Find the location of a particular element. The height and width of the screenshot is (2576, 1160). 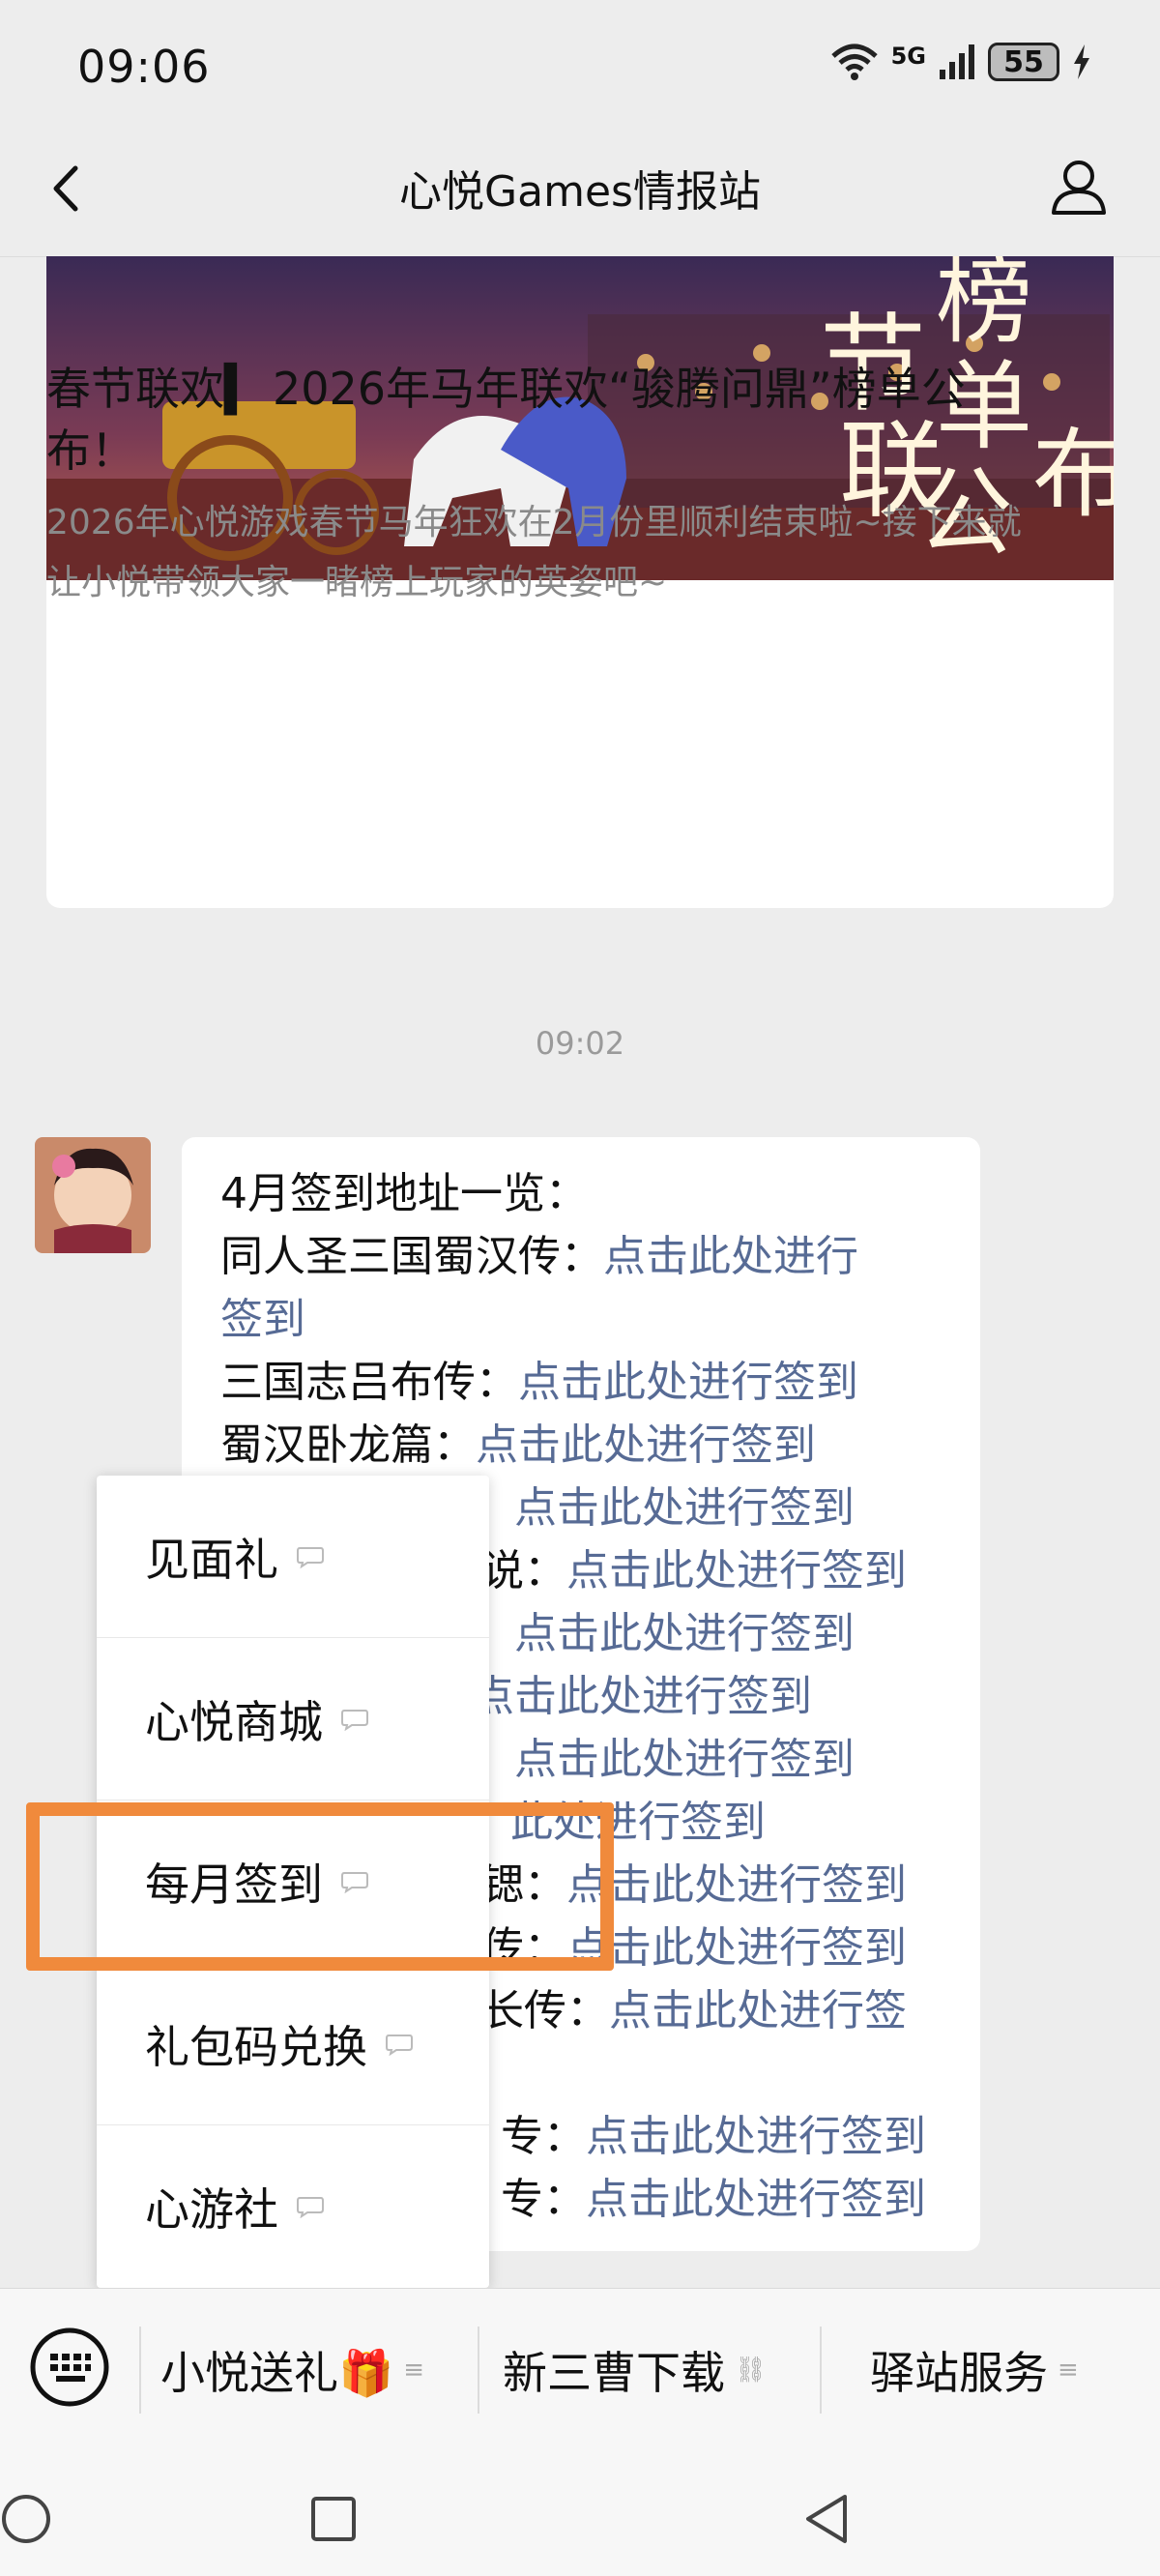

message-line-2: 签到 is located at coordinates (592, 1319).